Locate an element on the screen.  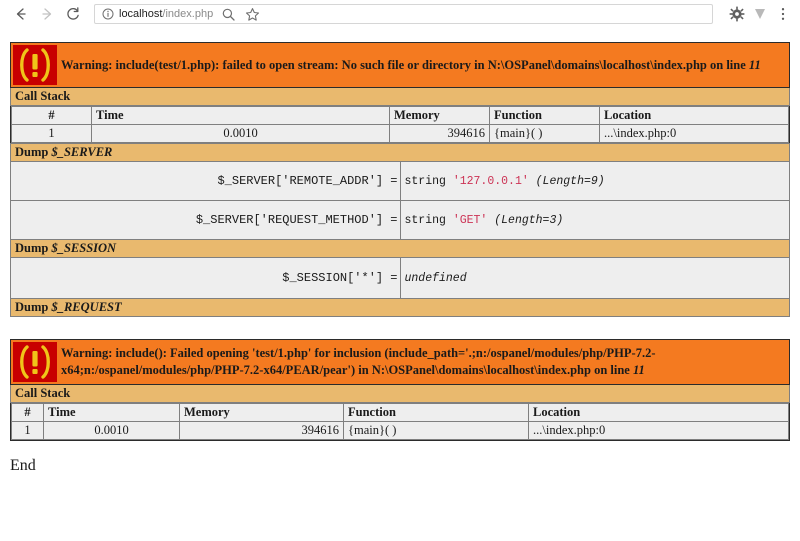
dump-request-title: Dump $_REQUEST is located at coordinates (400, 307).